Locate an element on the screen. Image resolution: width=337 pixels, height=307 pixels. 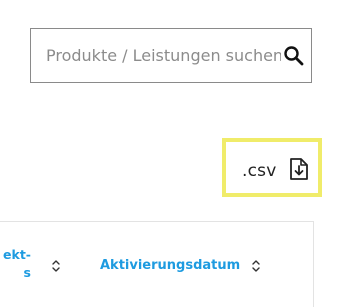
csv-export-label: .csv is located at coordinates (259, 171).